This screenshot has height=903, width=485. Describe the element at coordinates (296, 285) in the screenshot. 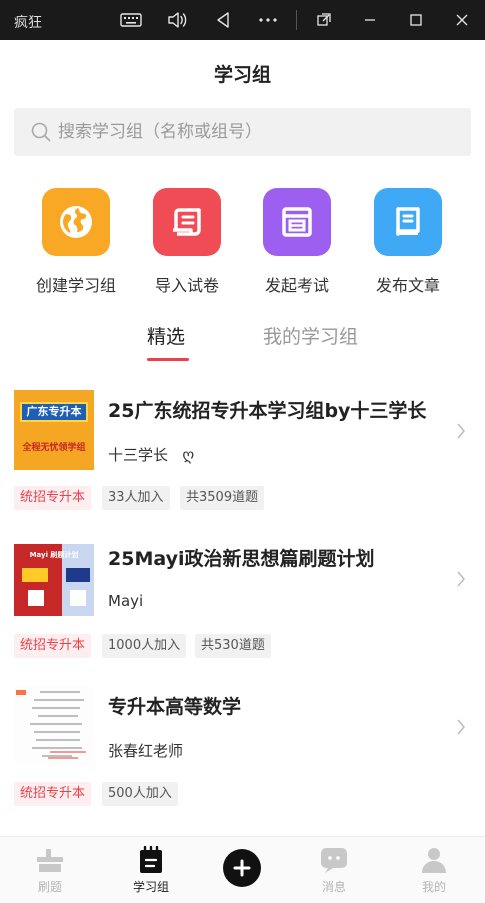

I see `start-exam-label: 发起考试` at that location.